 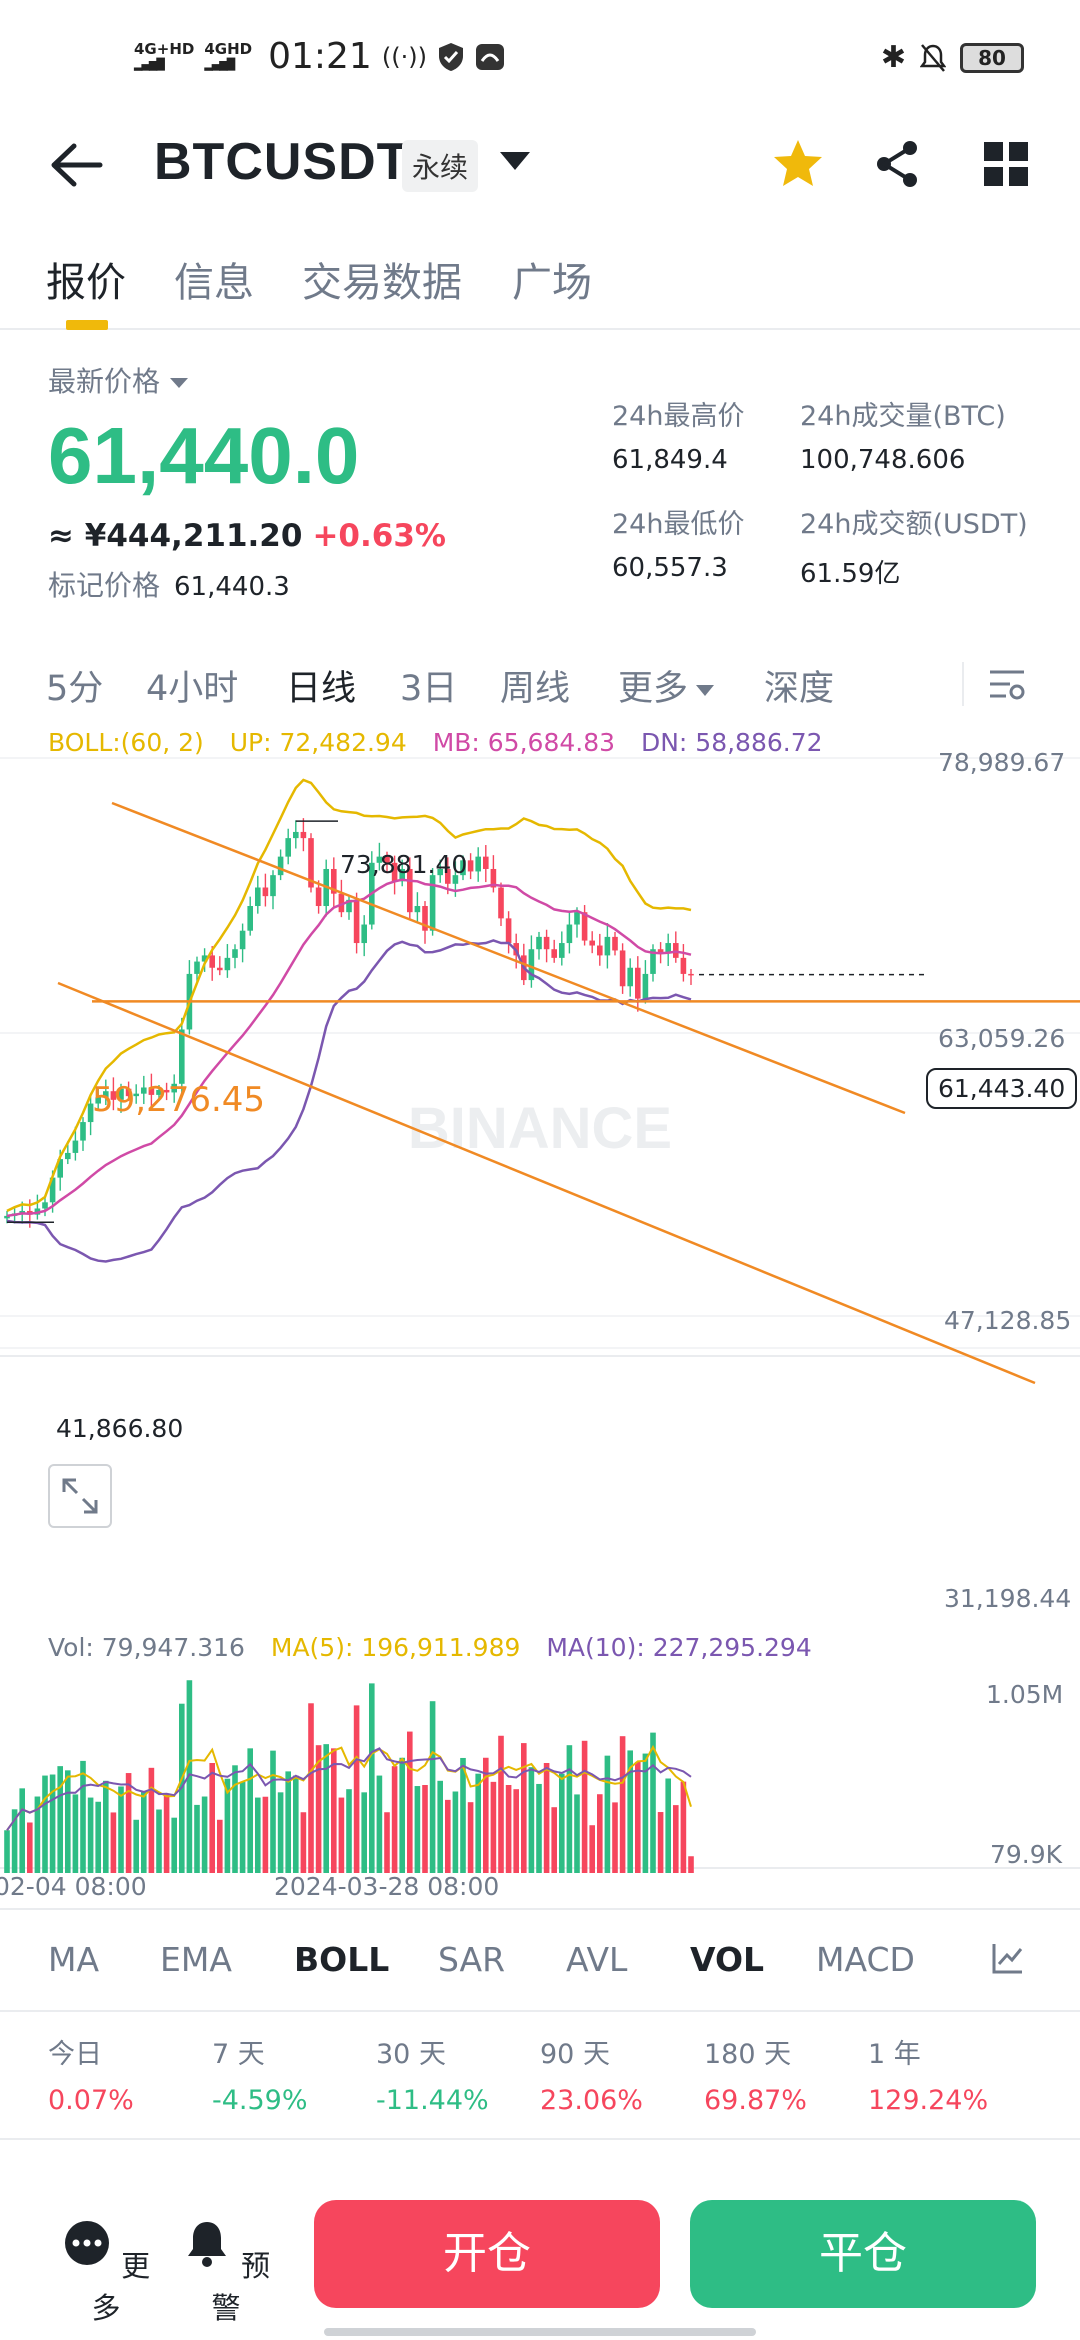 What do you see at coordinates (74, 685) in the screenshot?
I see `interval-5m: 5分` at bounding box center [74, 685].